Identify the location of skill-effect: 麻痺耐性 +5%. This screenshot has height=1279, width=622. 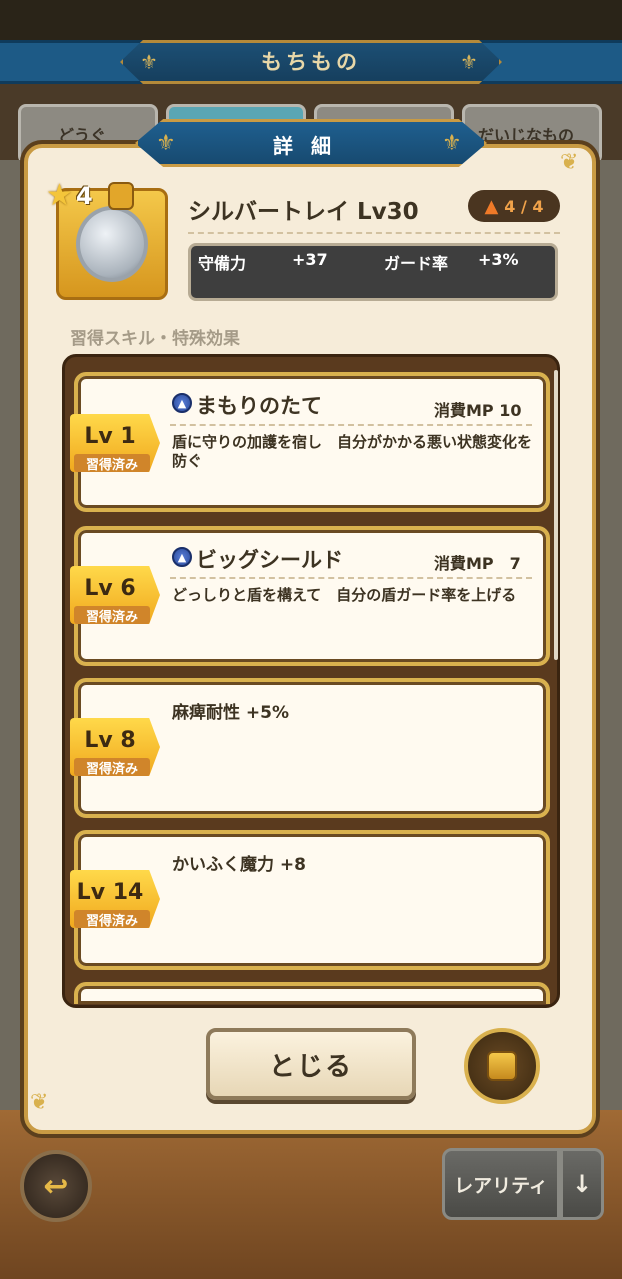
(231, 713).